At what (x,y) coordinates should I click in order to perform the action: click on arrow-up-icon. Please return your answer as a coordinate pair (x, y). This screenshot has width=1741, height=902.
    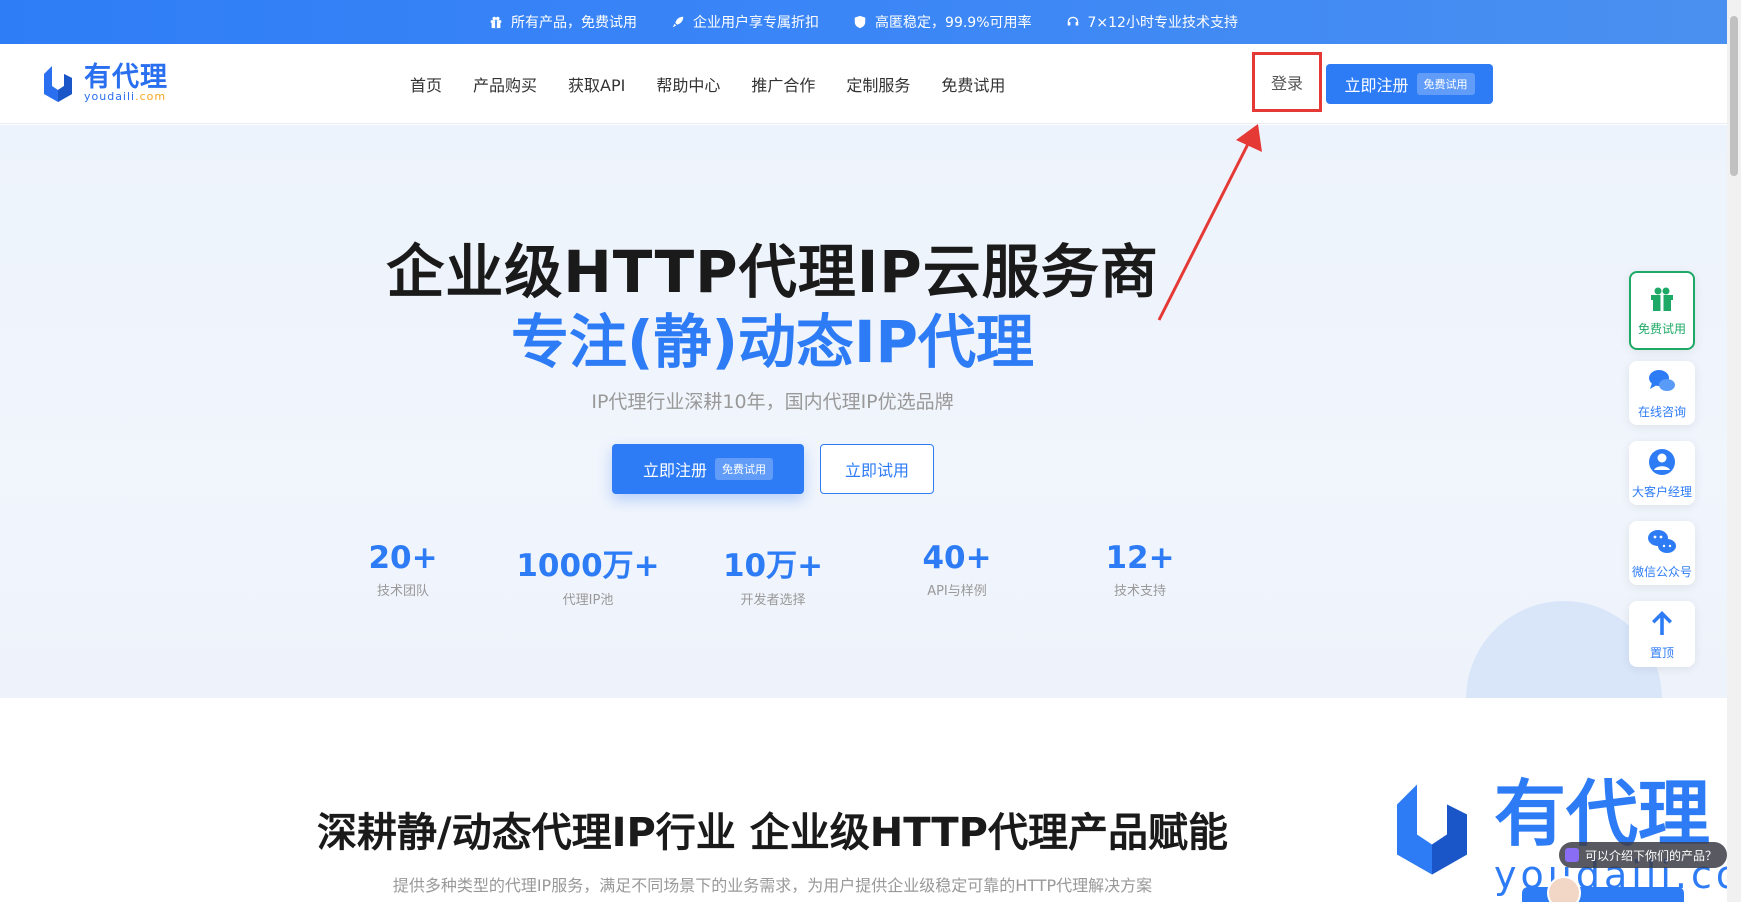
    Looking at the image, I should click on (1662, 622).